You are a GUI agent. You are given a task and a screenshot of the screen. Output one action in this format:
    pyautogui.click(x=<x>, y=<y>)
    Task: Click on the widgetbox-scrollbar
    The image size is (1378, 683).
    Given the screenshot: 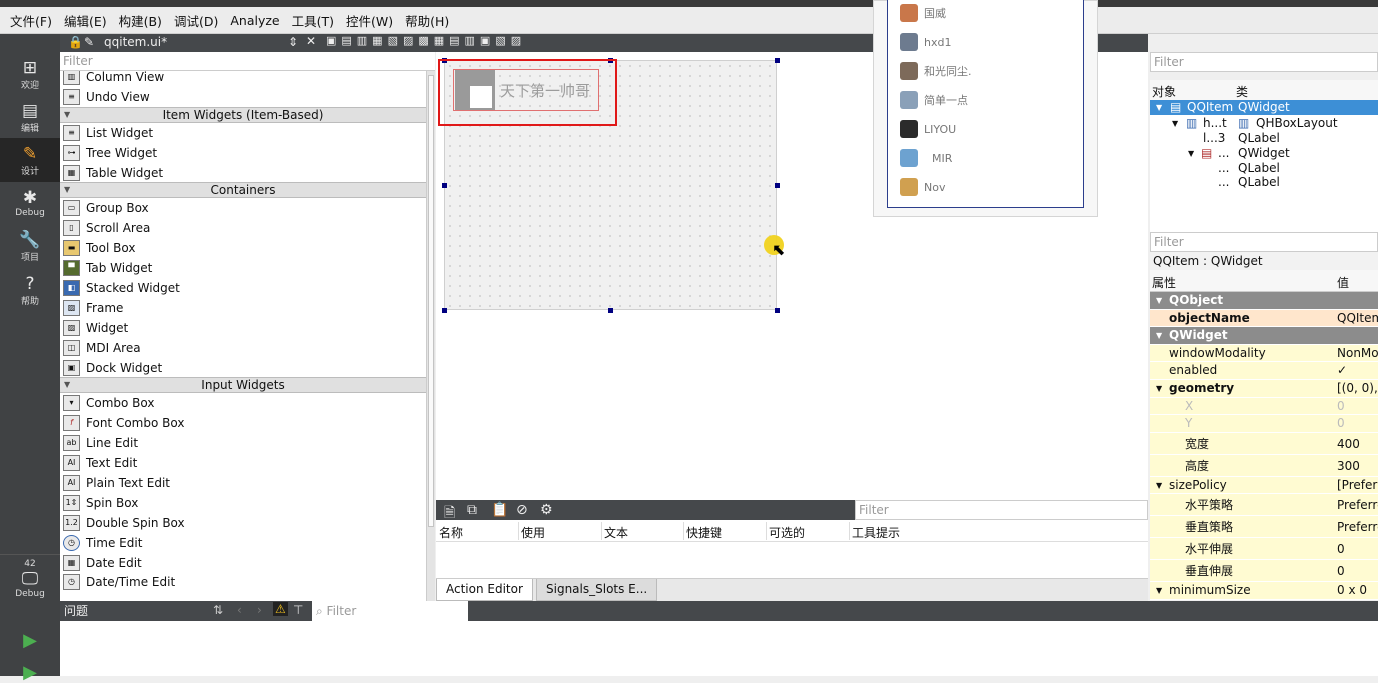 What is the action you would take?
    pyautogui.click(x=430, y=336)
    